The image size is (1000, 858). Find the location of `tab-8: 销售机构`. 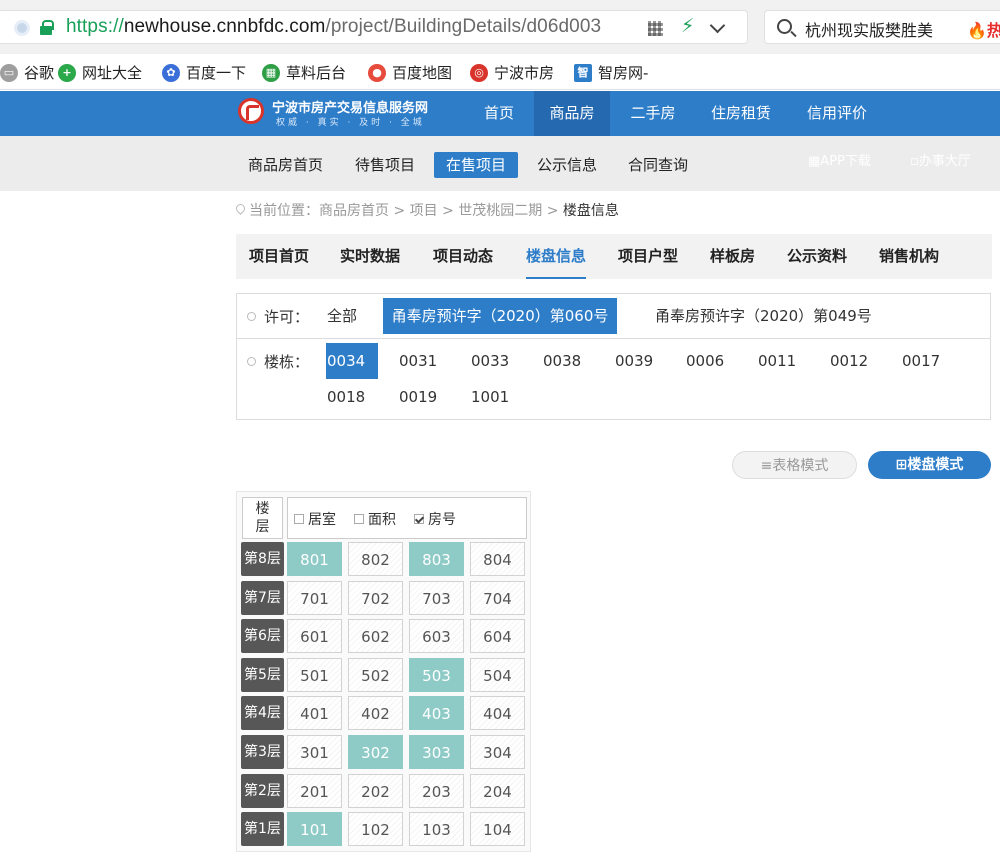

tab-8: 销售机构 is located at coordinates (909, 256).